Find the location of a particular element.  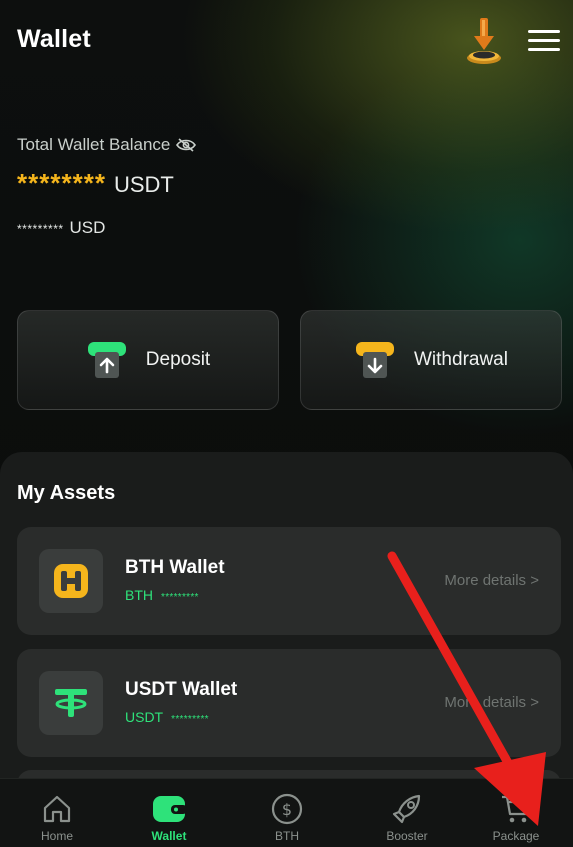

dollar-coin-icon: $ is located at coordinates (287, 809).